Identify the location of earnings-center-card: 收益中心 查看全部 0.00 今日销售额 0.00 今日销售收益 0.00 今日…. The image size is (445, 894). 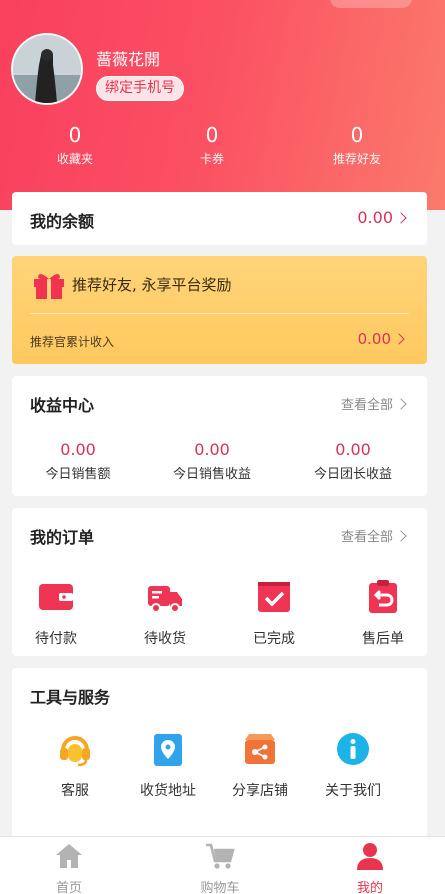
(219, 436).